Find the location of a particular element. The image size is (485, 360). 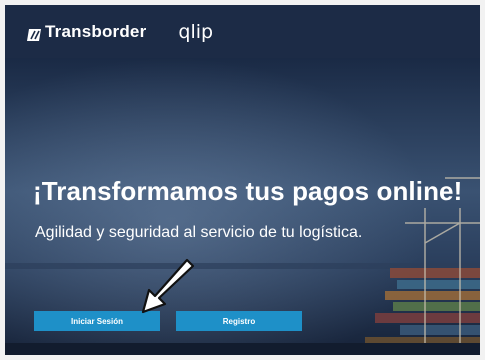

arrow-pointer-icon is located at coordinates (168, 286).